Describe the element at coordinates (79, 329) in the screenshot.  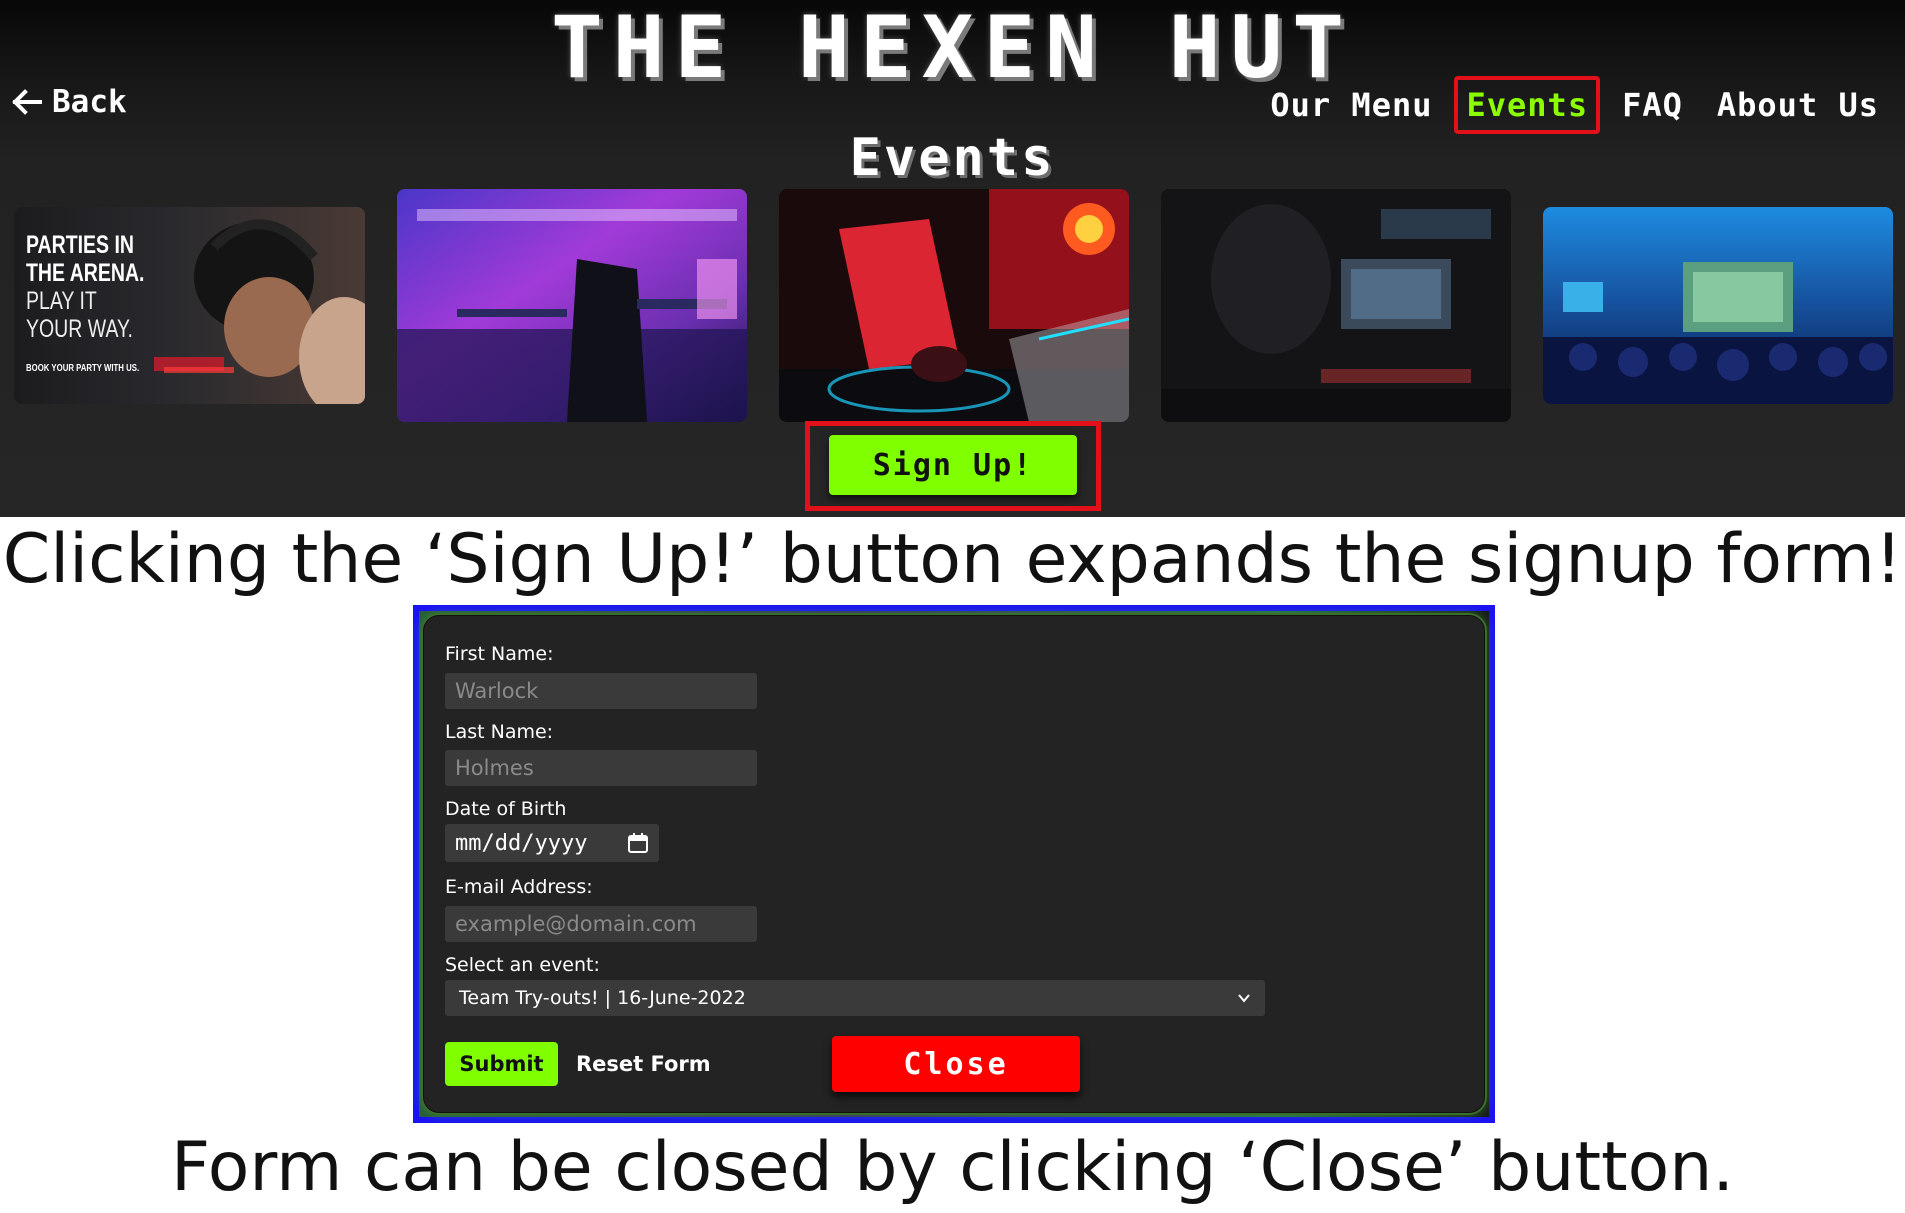
I see `promo-line-4: YOUR WAY.` at that location.